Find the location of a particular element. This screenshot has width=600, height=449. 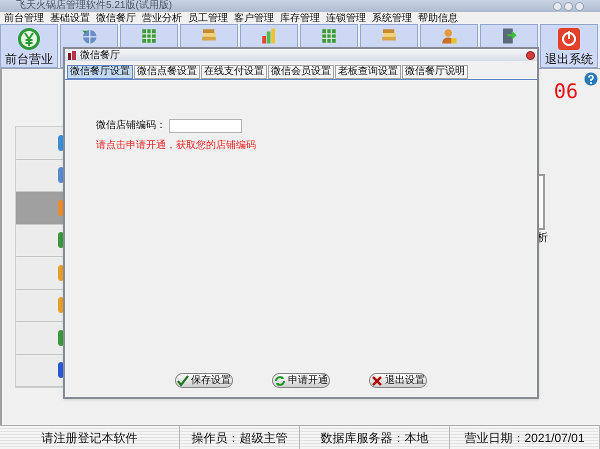

field-label: 微信店铺编码： is located at coordinates (131, 125).